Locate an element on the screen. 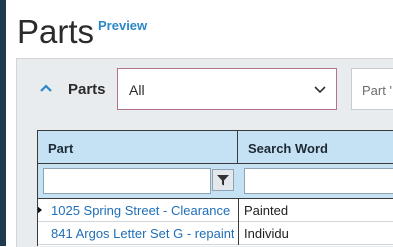 The height and width of the screenshot is (247, 393). search-input: Part ' is located at coordinates (372, 89).